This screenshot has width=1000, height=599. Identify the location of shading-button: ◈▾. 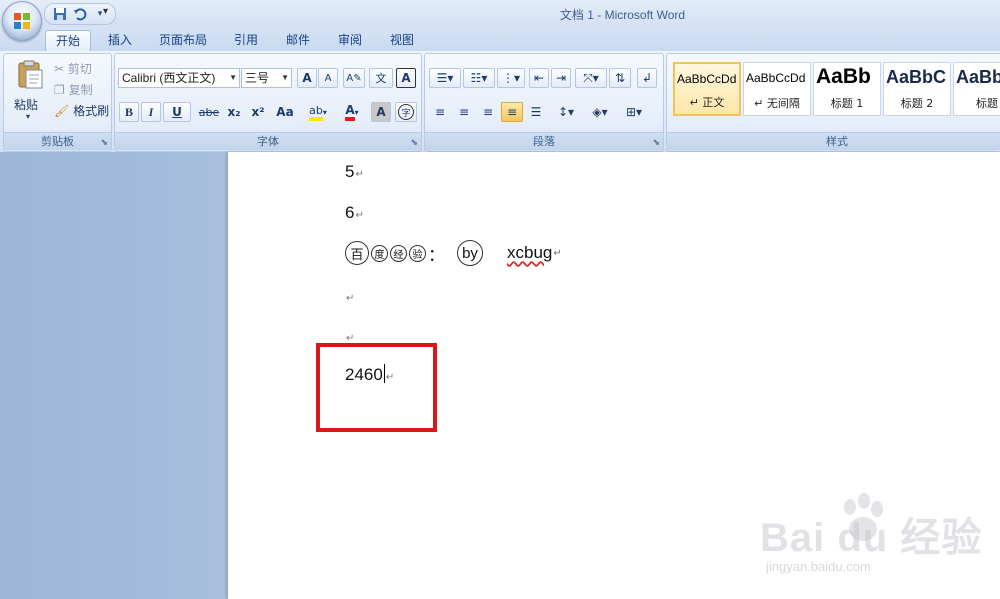
(600, 112).